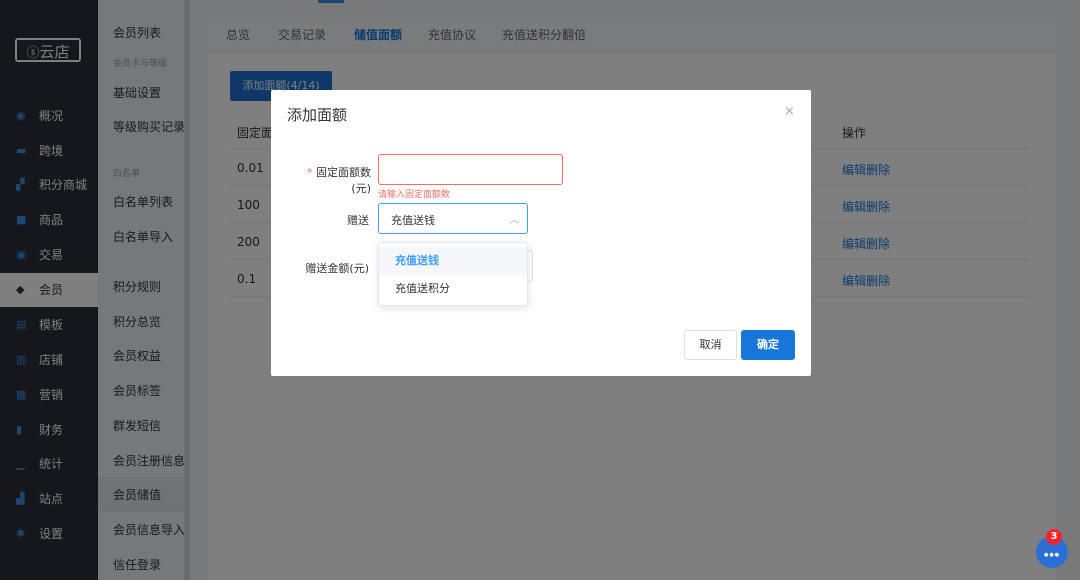 This screenshot has width=1080, height=580. What do you see at coordinates (1054, 537) in the screenshot?
I see `notification-badge: 3` at bounding box center [1054, 537].